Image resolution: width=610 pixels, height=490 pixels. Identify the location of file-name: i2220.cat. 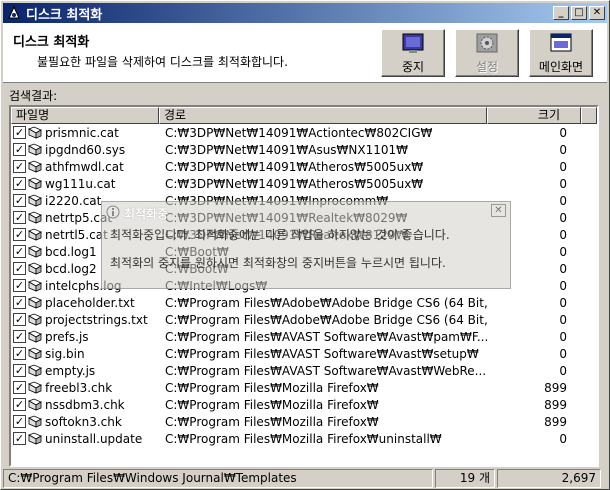
(73, 200).